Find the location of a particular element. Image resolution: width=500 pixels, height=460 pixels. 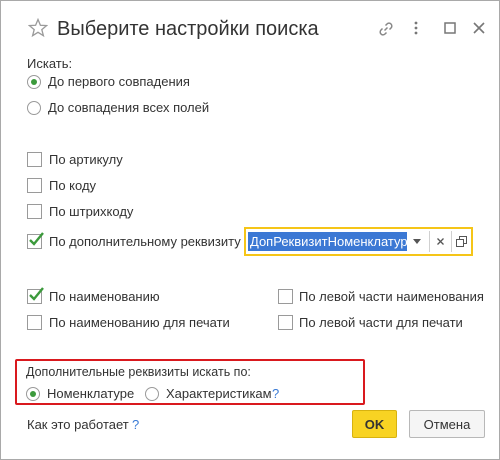

search-option-all-radio is located at coordinates (34, 108).